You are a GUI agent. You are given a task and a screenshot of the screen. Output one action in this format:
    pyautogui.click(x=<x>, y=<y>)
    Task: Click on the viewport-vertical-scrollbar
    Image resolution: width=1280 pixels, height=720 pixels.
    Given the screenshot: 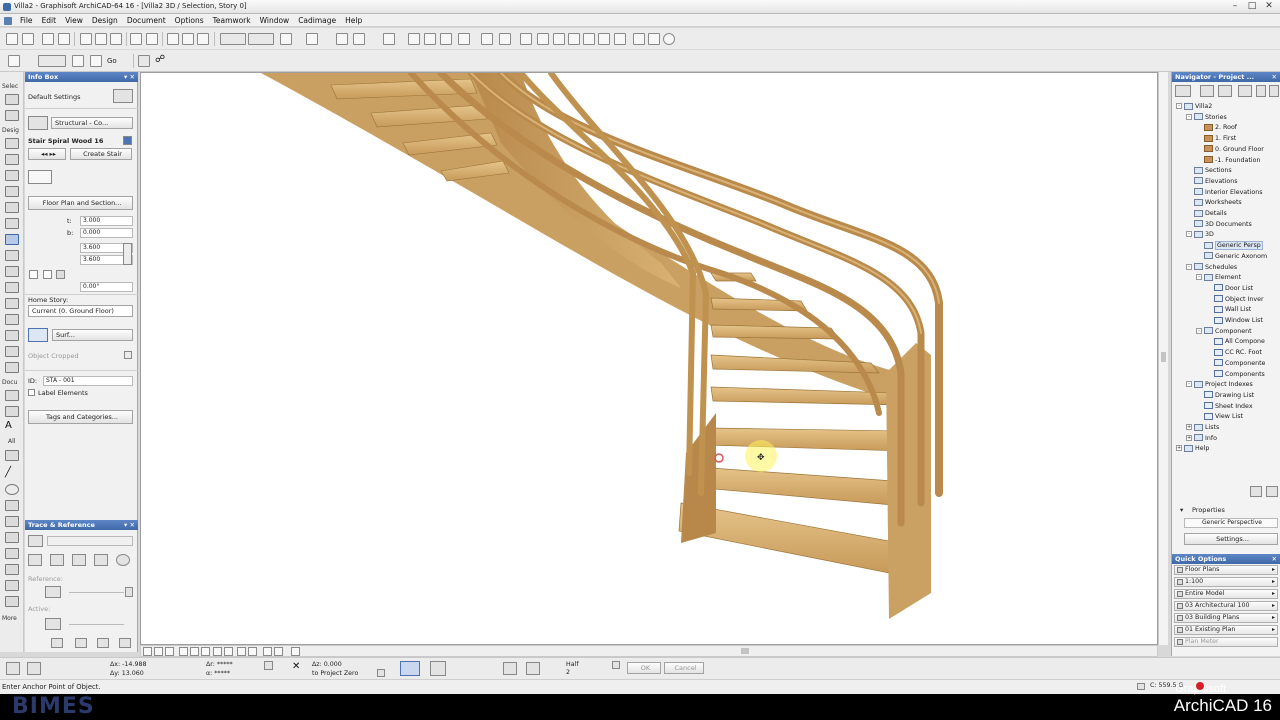 What is the action you would take?
    pyautogui.click(x=1163, y=358)
    